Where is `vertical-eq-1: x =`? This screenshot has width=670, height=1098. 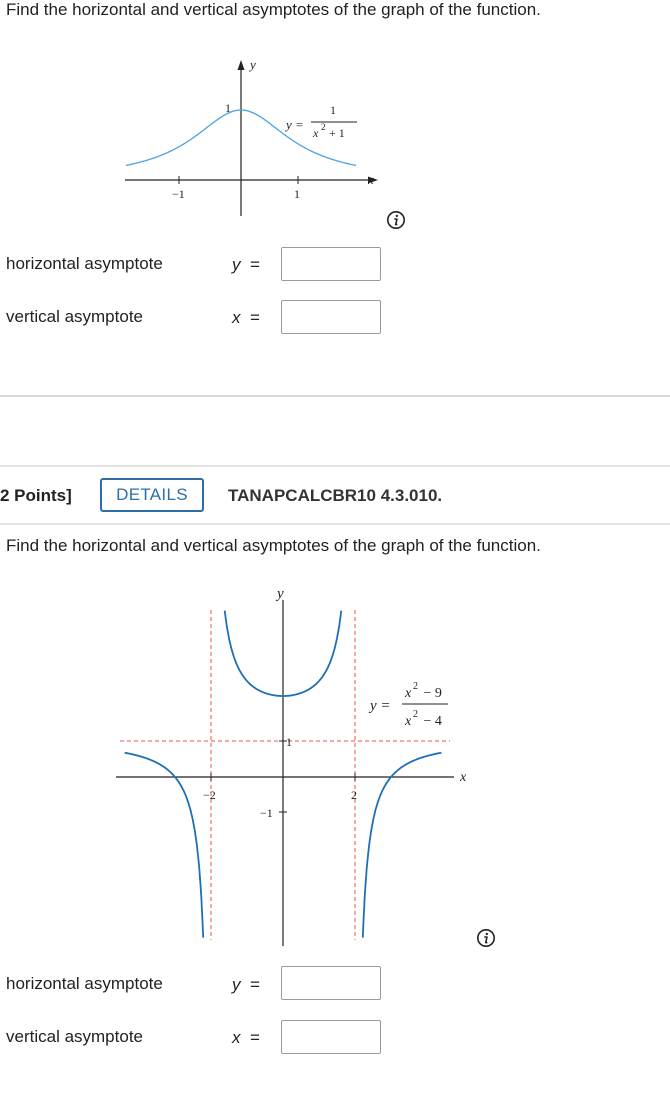 vertical-eq-1: x = is located at coordinates (246, 318).